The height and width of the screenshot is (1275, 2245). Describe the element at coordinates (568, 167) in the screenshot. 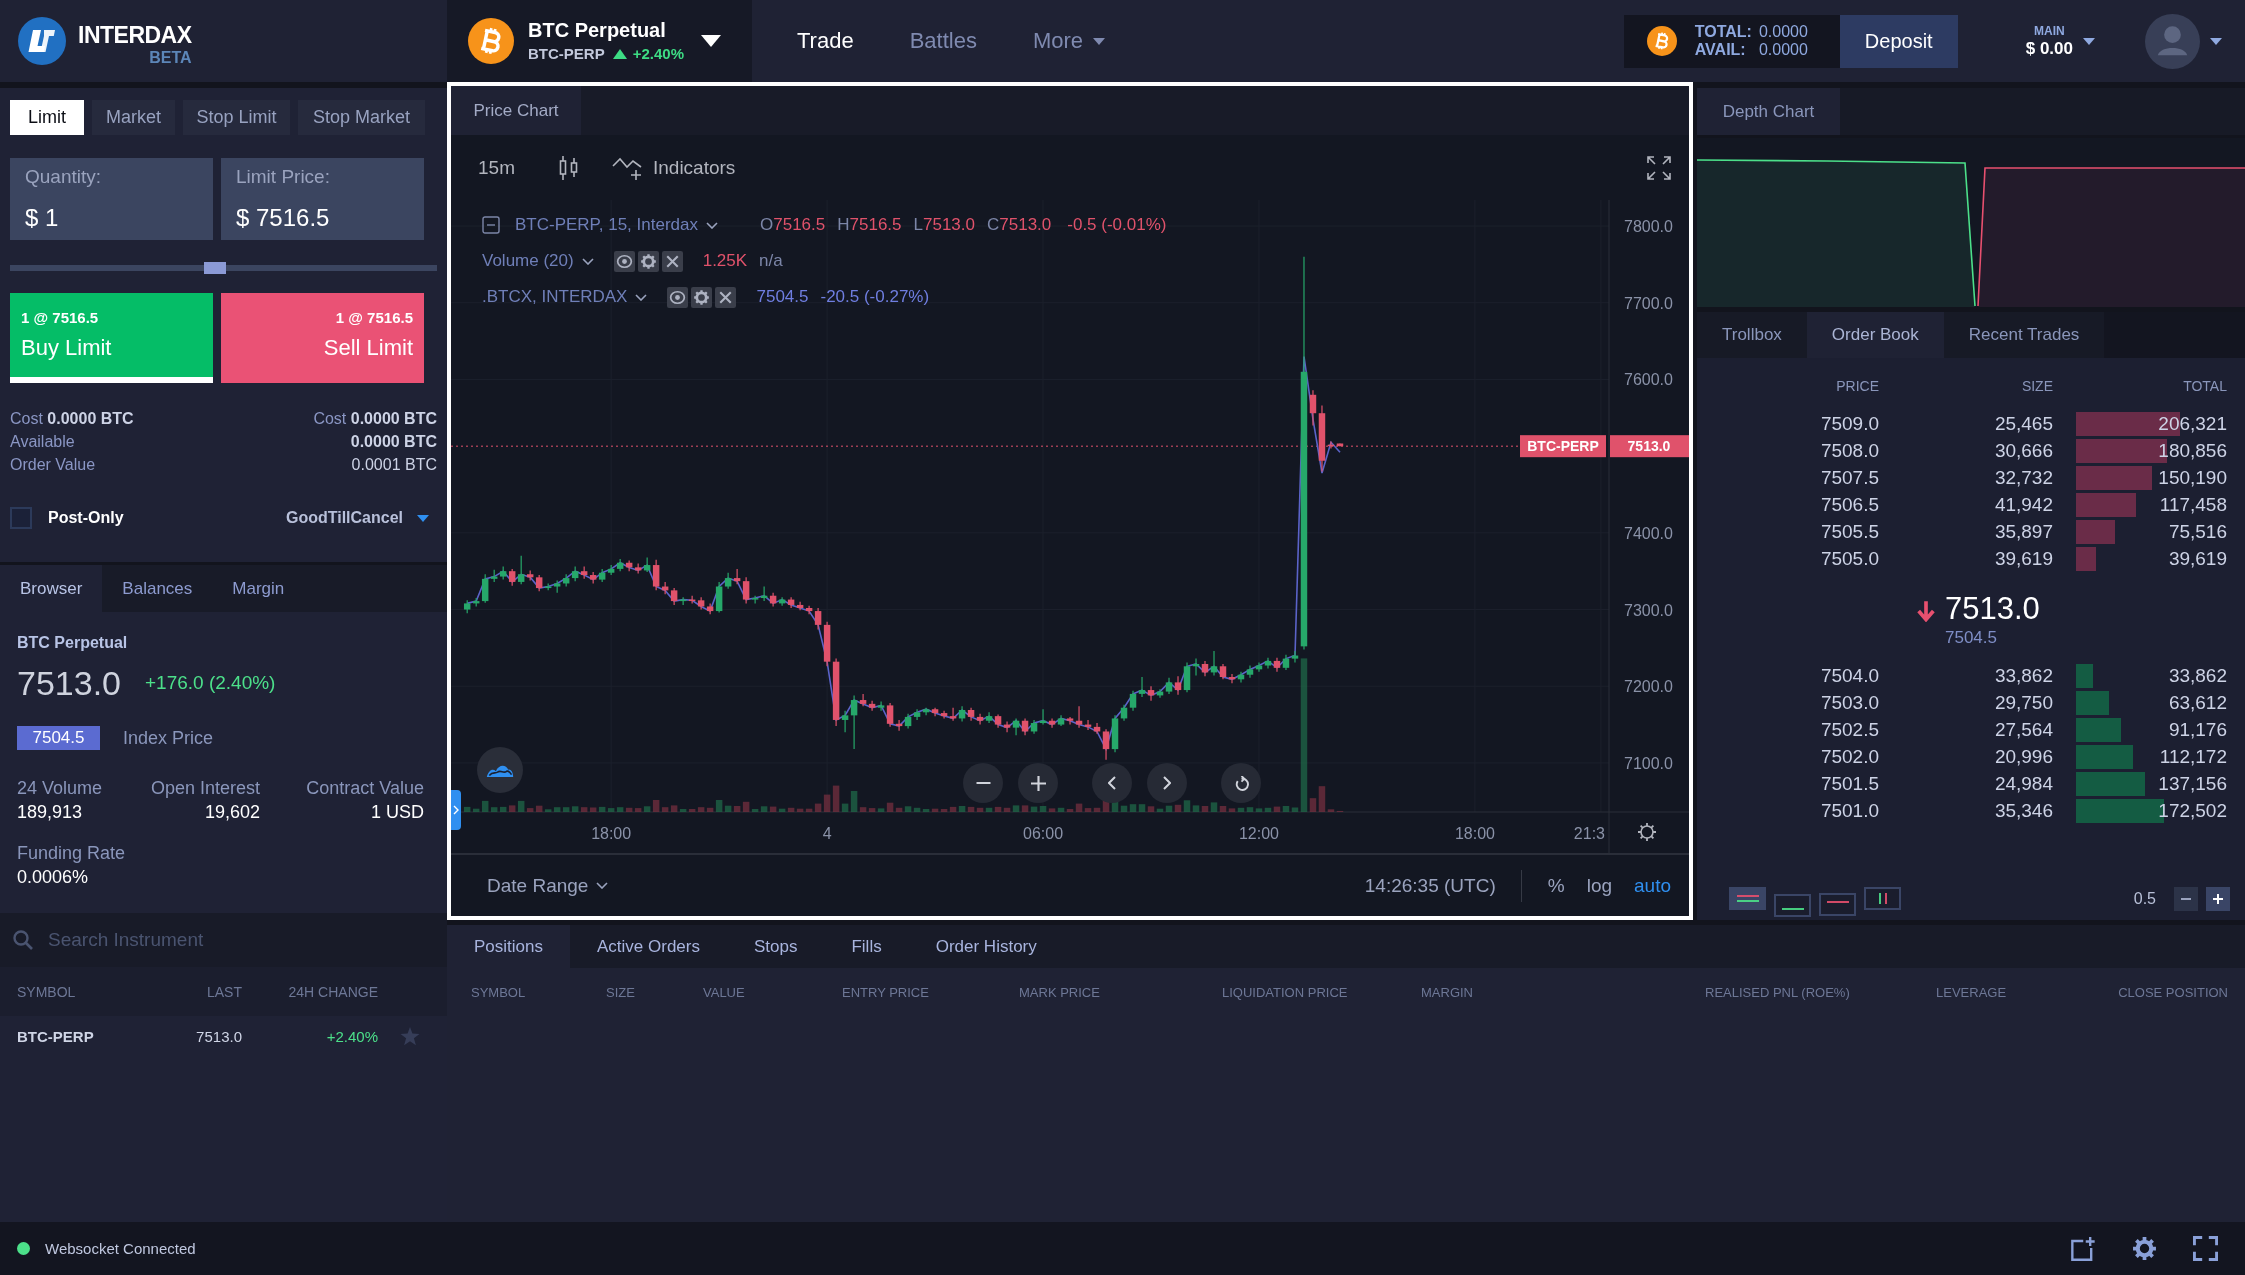

I see `candles-icon` at that location.